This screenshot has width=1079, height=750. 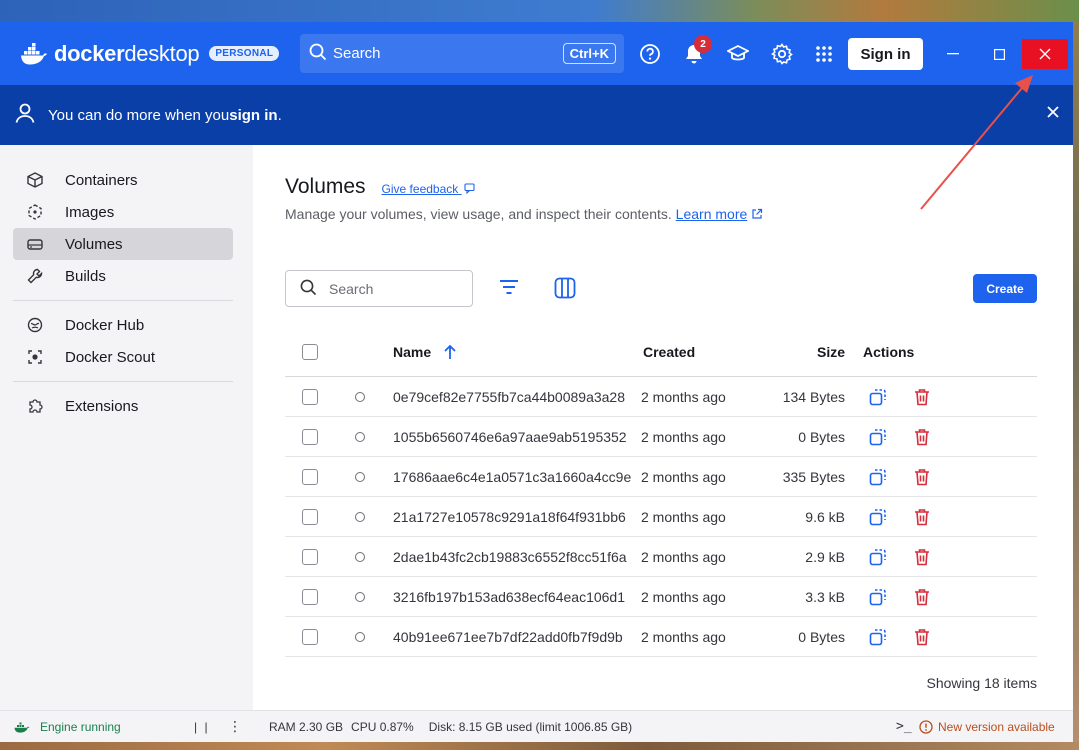 What do you see at coordinates (661, 289) in the screenshot?
I see `volumes-toolbar: Search Create` at bounding box center [661, 289].